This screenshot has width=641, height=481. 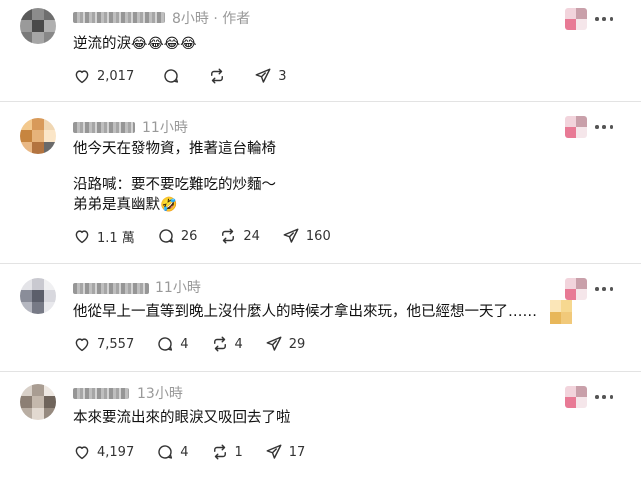 What do you see at coordinates (116, 238) in the screenshot?
I see `like-count: 1.1 萬` at bounding box center [116, 238].